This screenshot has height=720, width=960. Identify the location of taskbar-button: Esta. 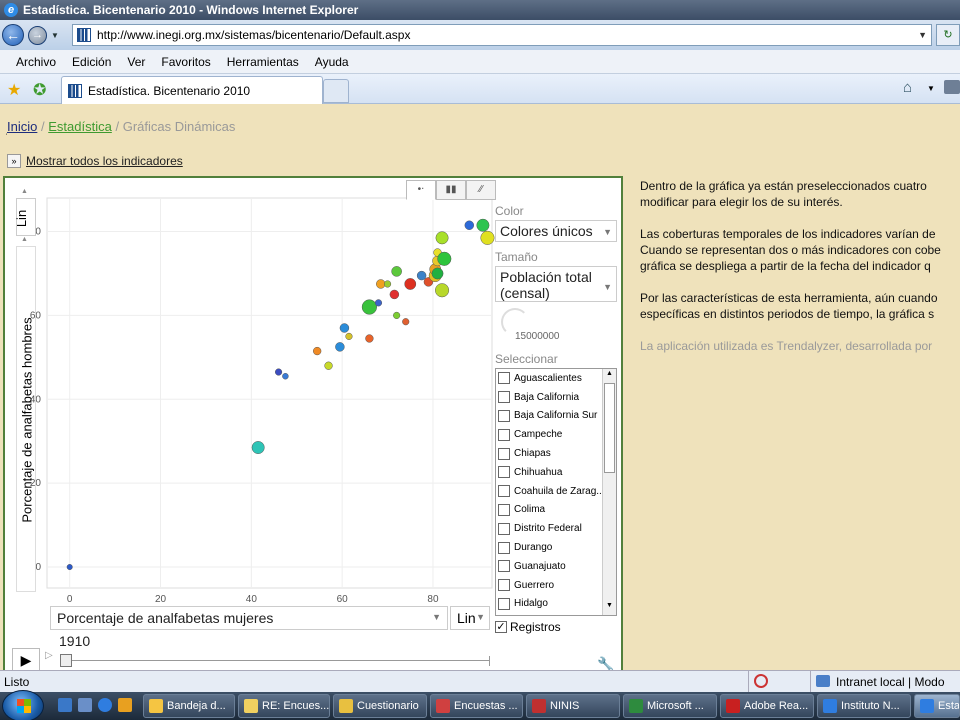
(937, 706).